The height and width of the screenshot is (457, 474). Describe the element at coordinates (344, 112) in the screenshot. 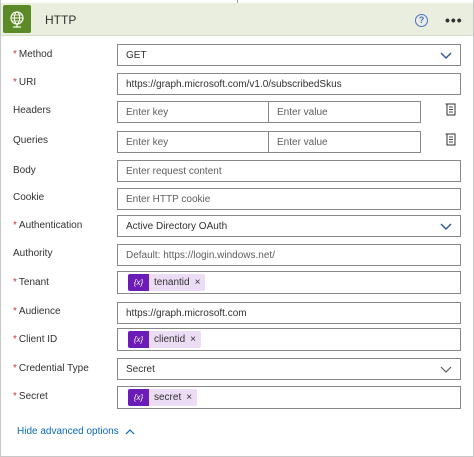

I see `headers-value-input: Enter value` at that location.